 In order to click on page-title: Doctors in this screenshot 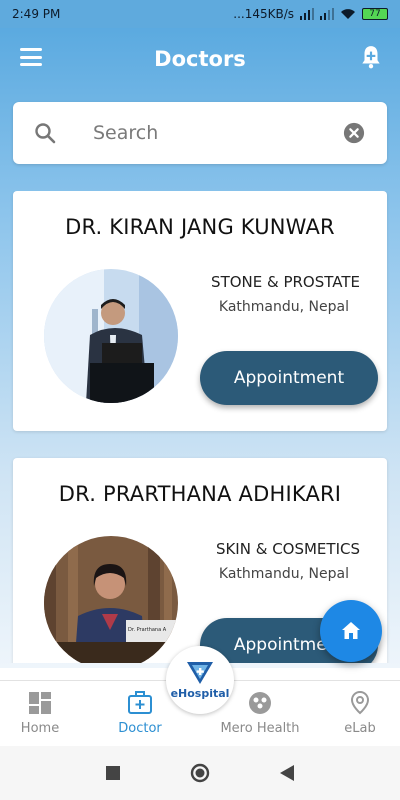, I will do `click(200, 59)`.